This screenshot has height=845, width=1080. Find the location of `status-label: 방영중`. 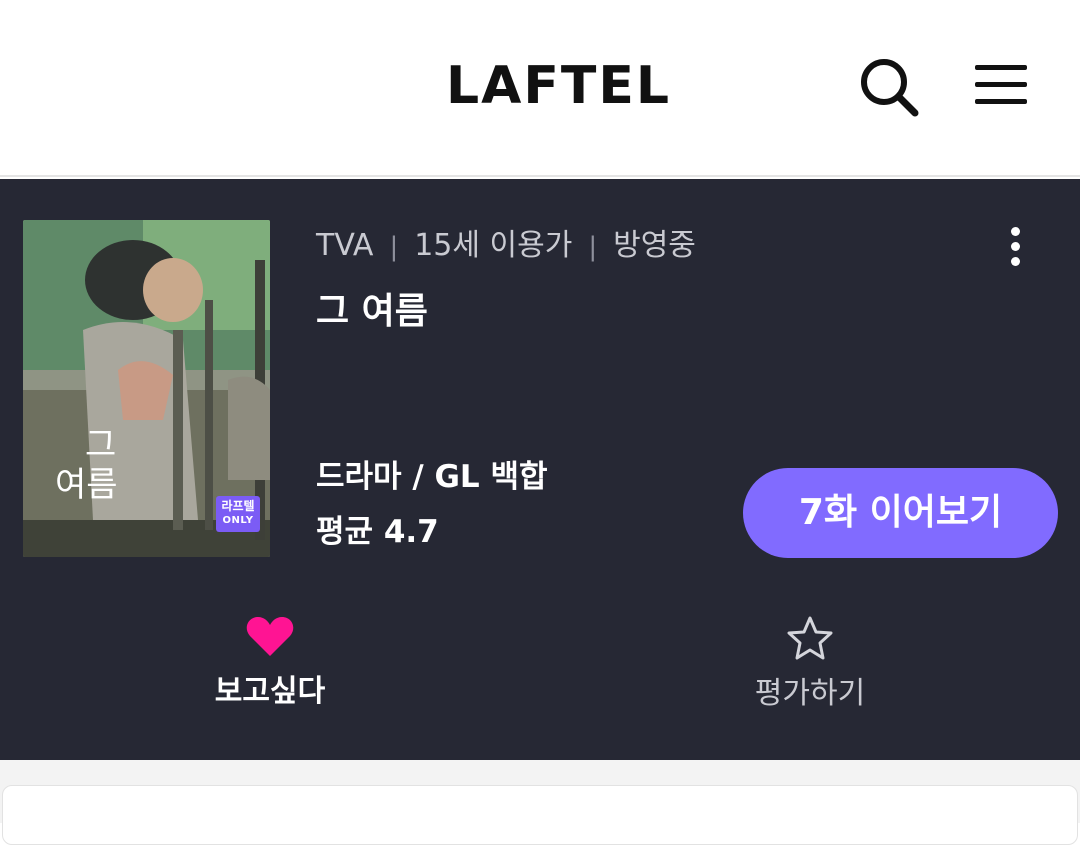

status-label: 방영중 is located at coordinates (654, 245).